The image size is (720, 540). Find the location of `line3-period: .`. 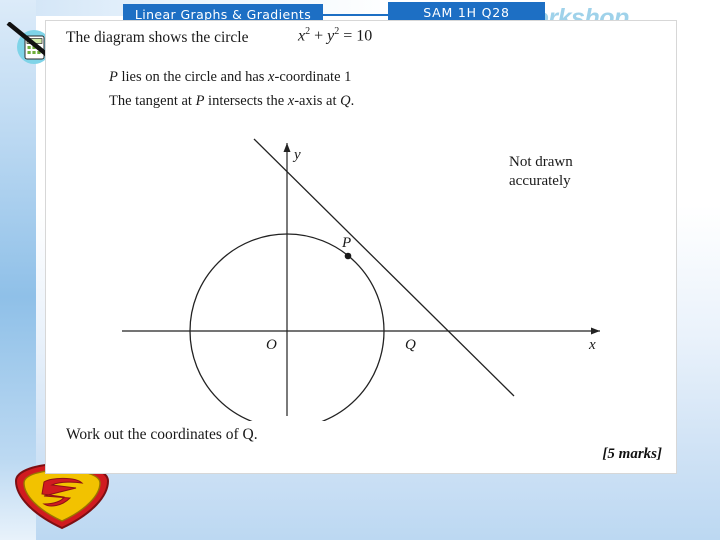

line3-period: . is located at coordinates (352, 101).